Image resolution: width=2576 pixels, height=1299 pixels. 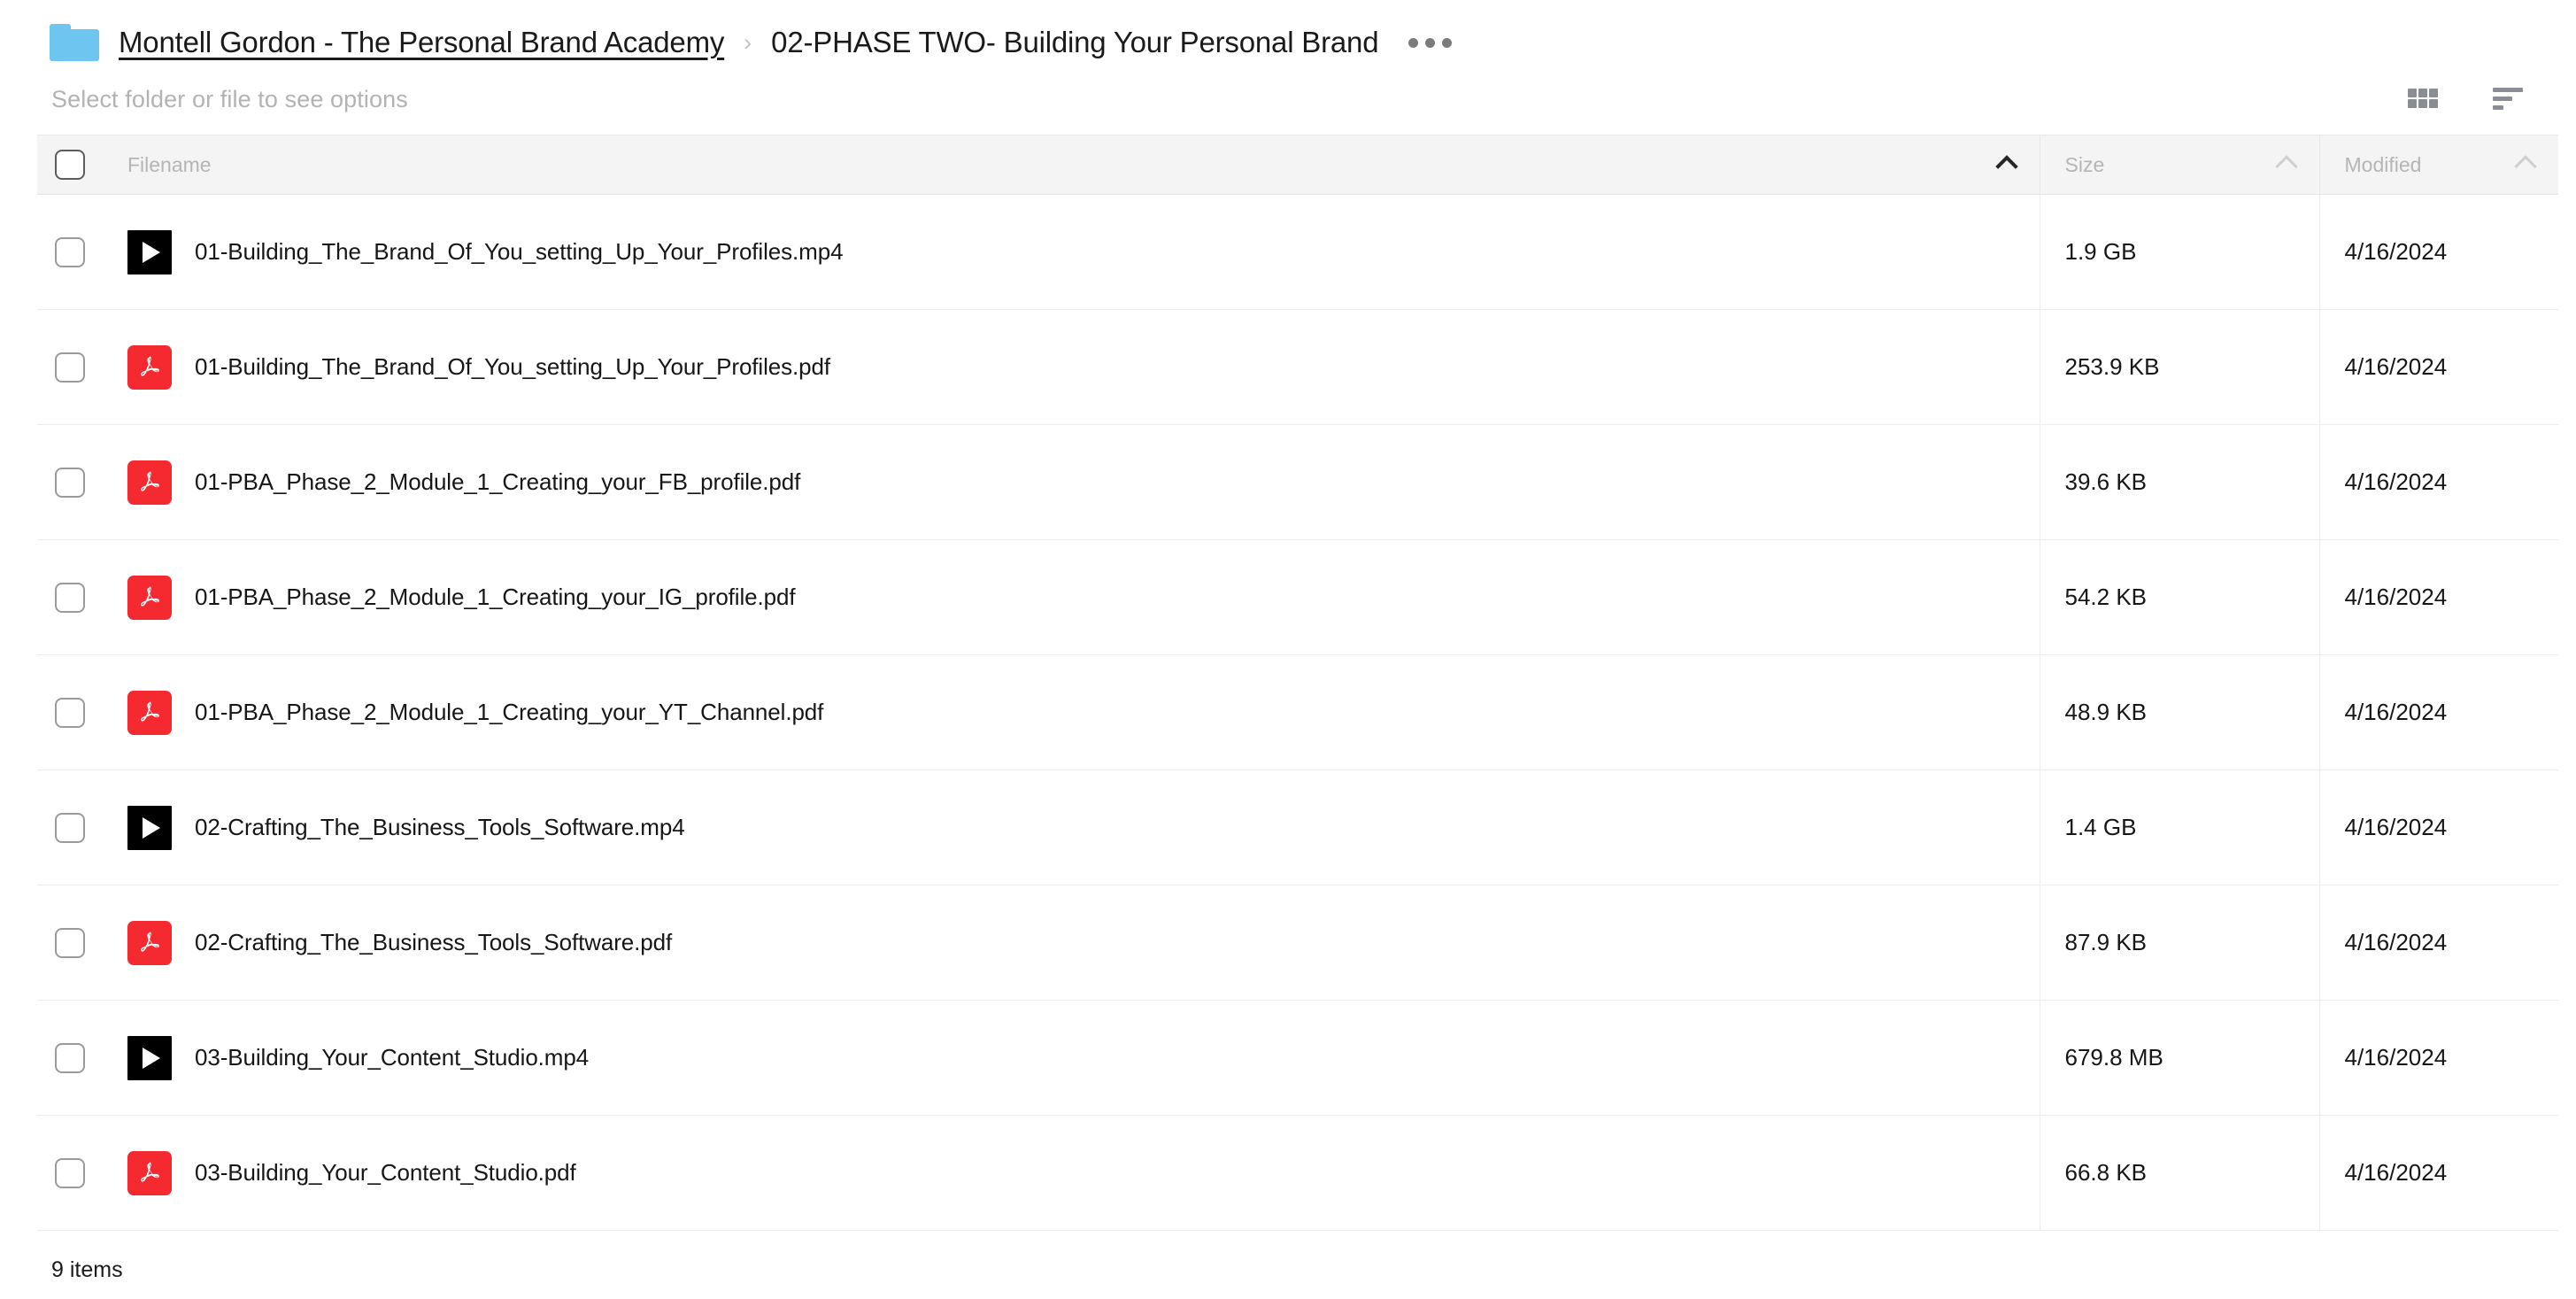 I want to click on size-cell: 66.8 KB, so click(x=2180, y=1173).